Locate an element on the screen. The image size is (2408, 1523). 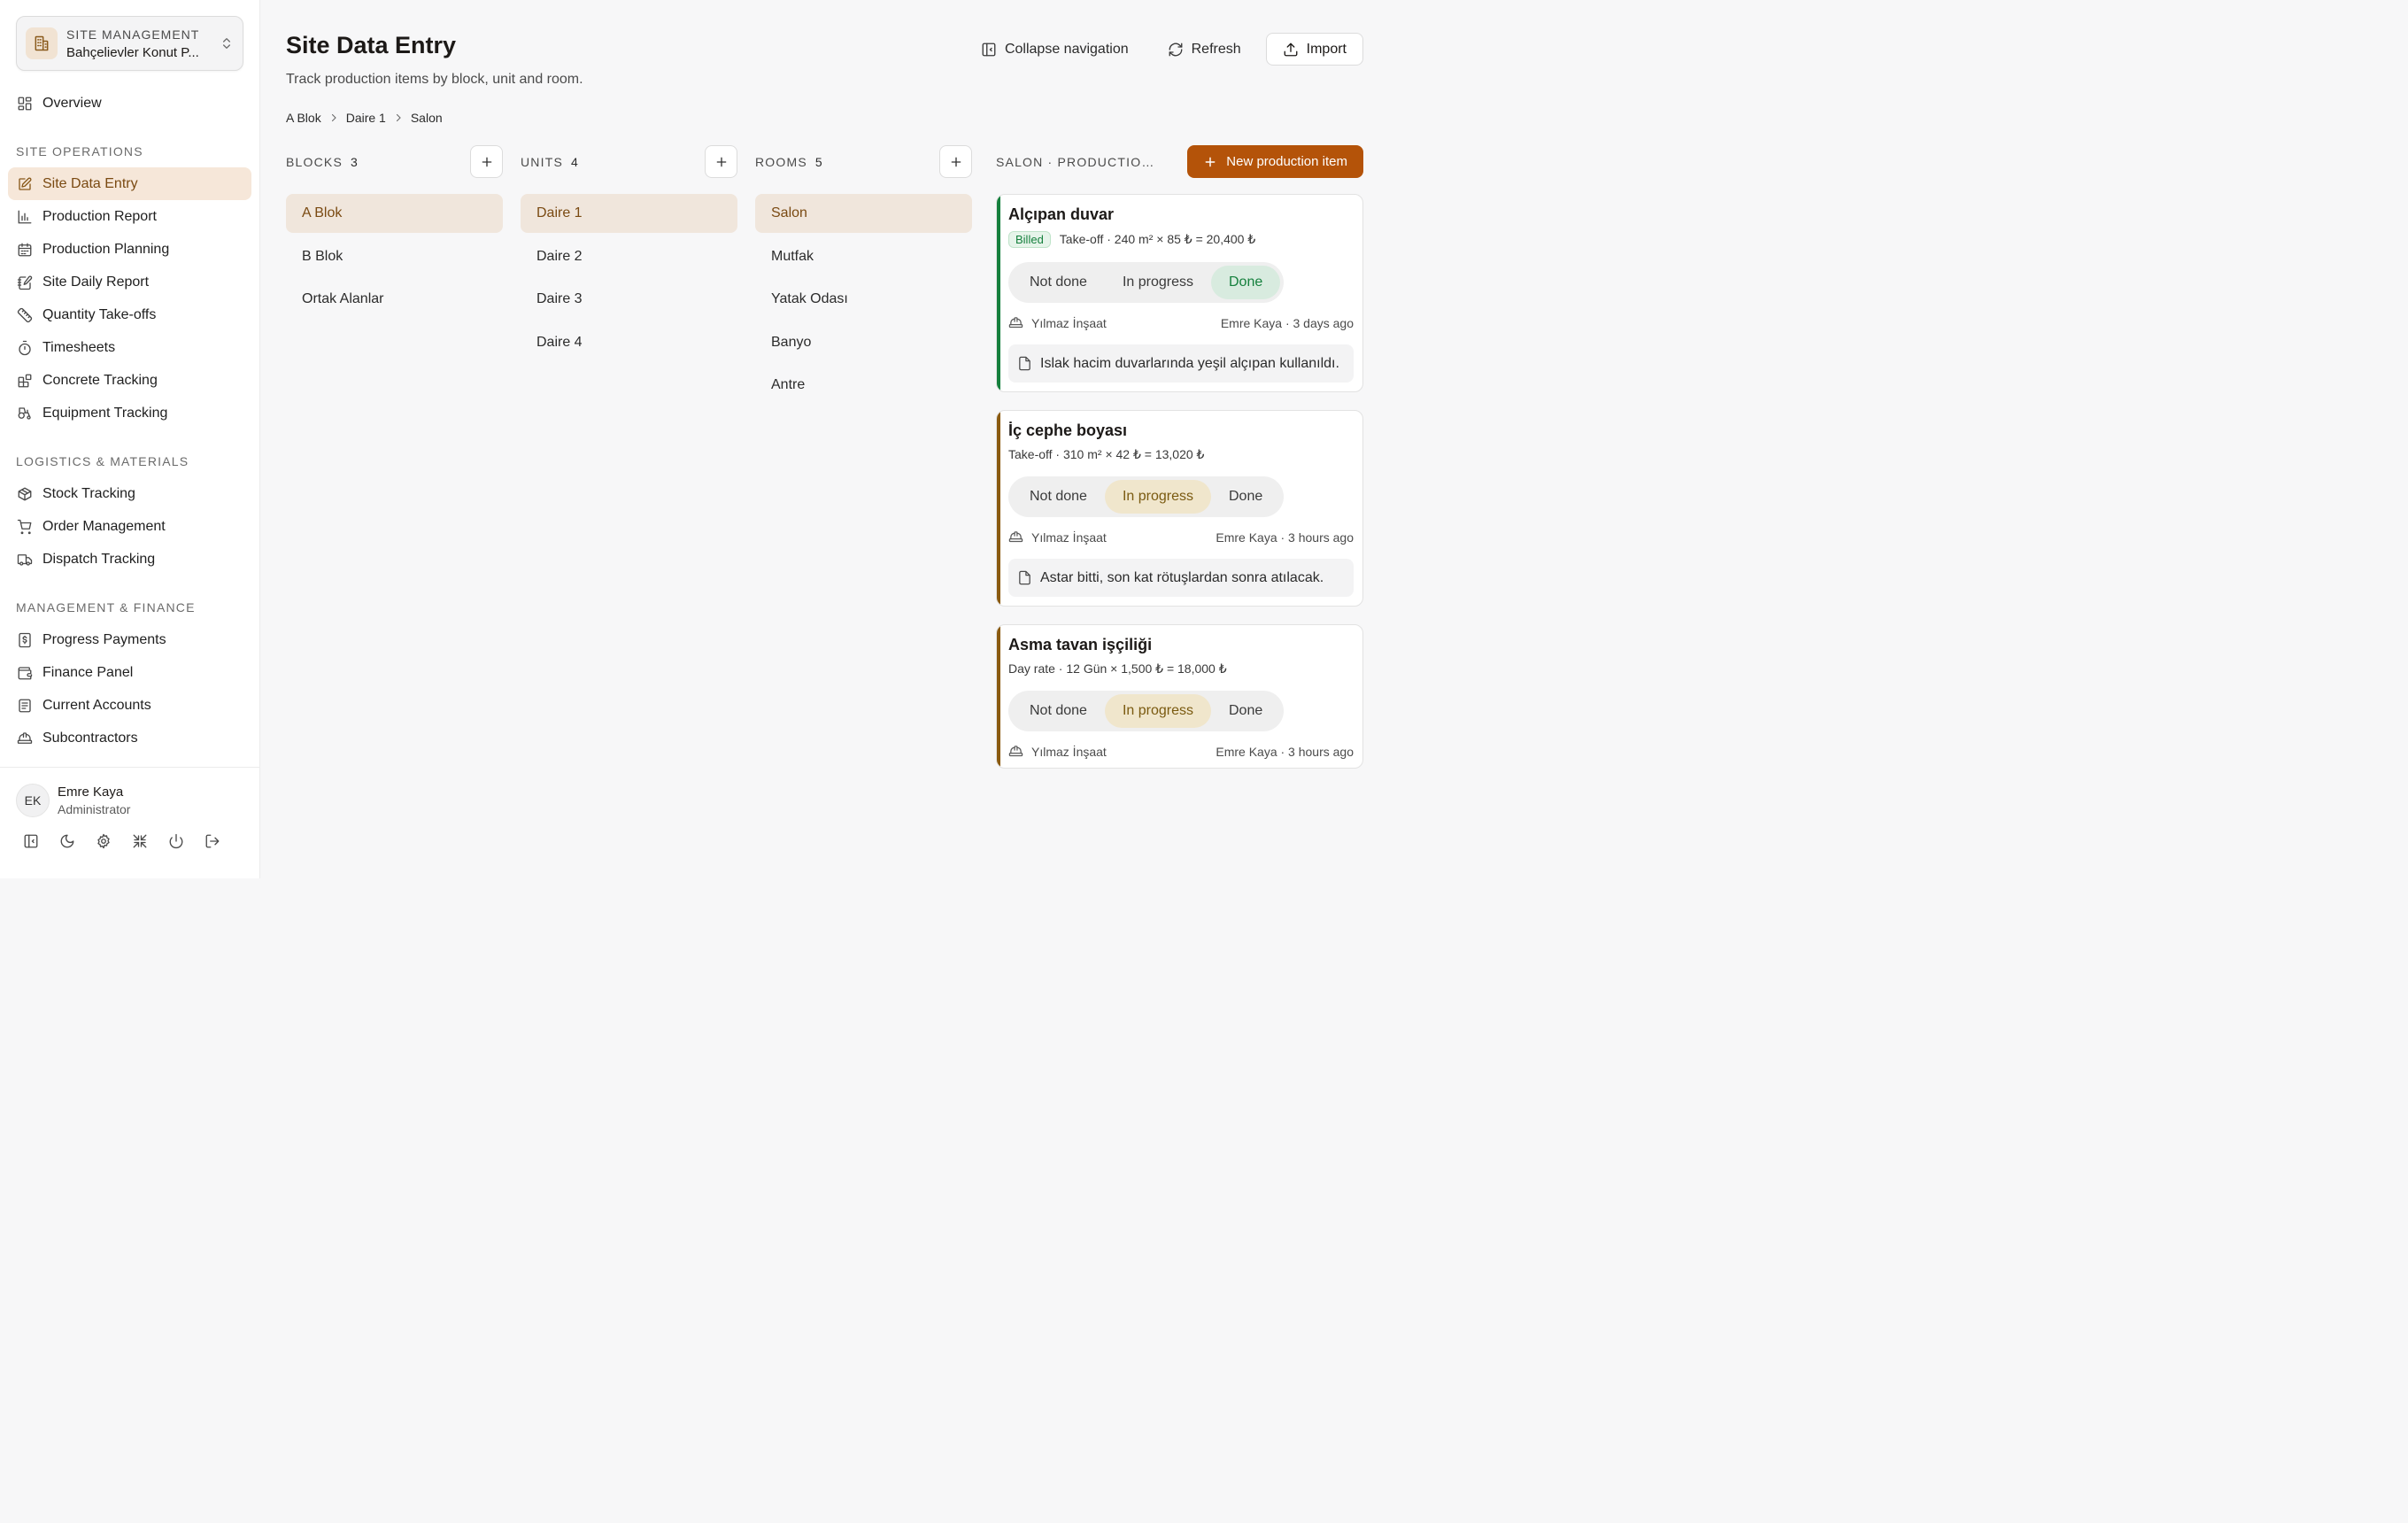
breadcrumb-item: Daire 1 is located at coordinates (366, 118).